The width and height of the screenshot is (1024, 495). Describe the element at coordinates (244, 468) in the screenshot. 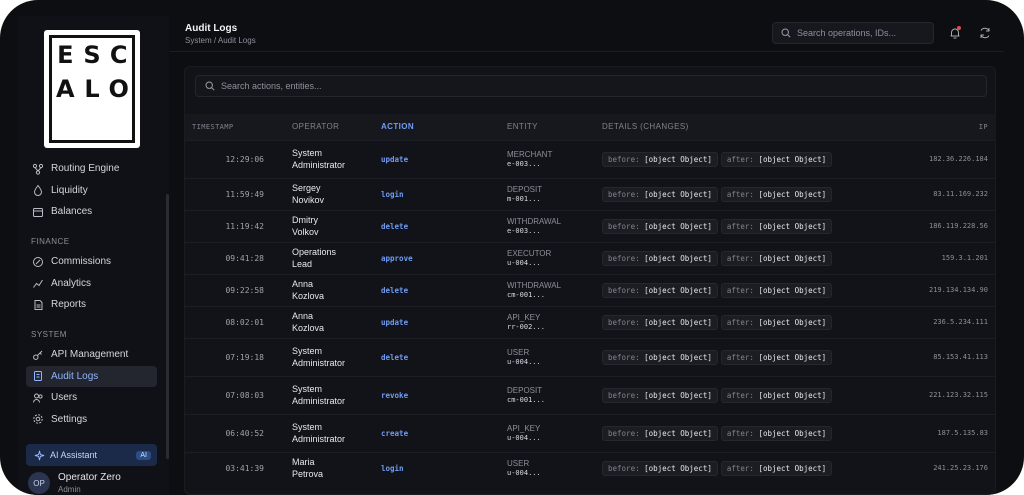

I see `timestamp-cell: 03:41:39` at that location.